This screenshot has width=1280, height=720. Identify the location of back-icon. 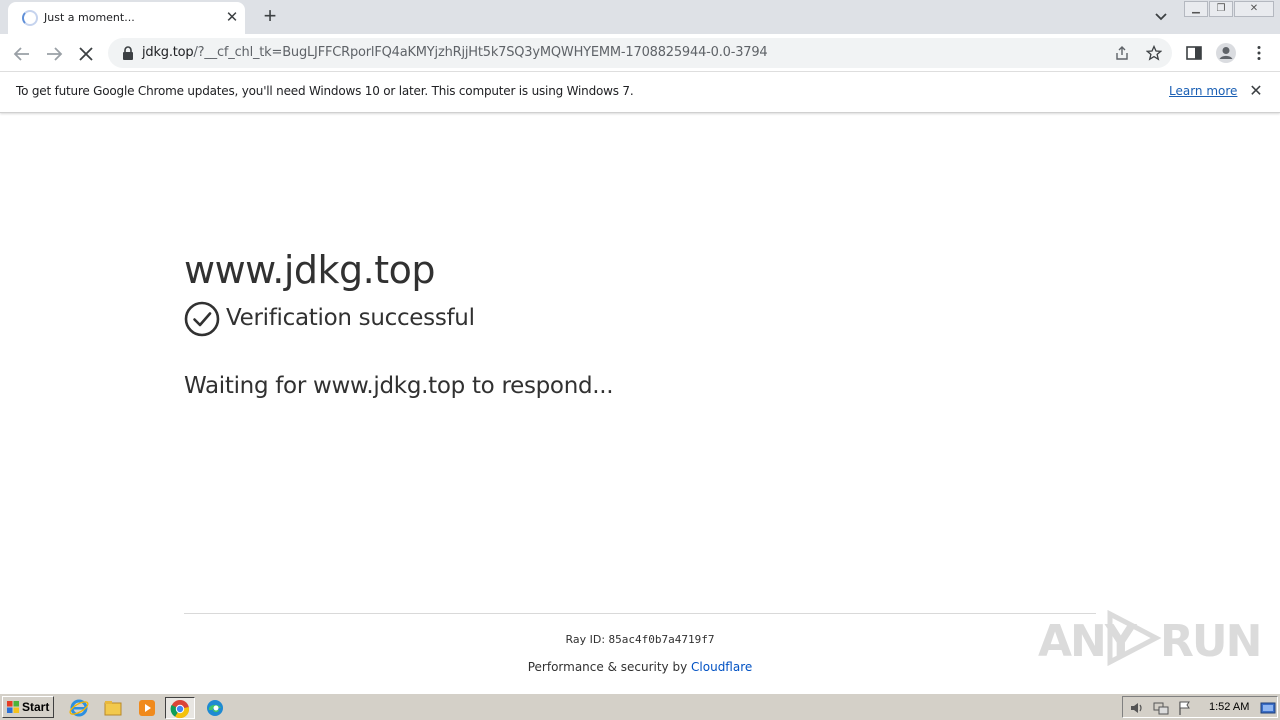
(22, 54).